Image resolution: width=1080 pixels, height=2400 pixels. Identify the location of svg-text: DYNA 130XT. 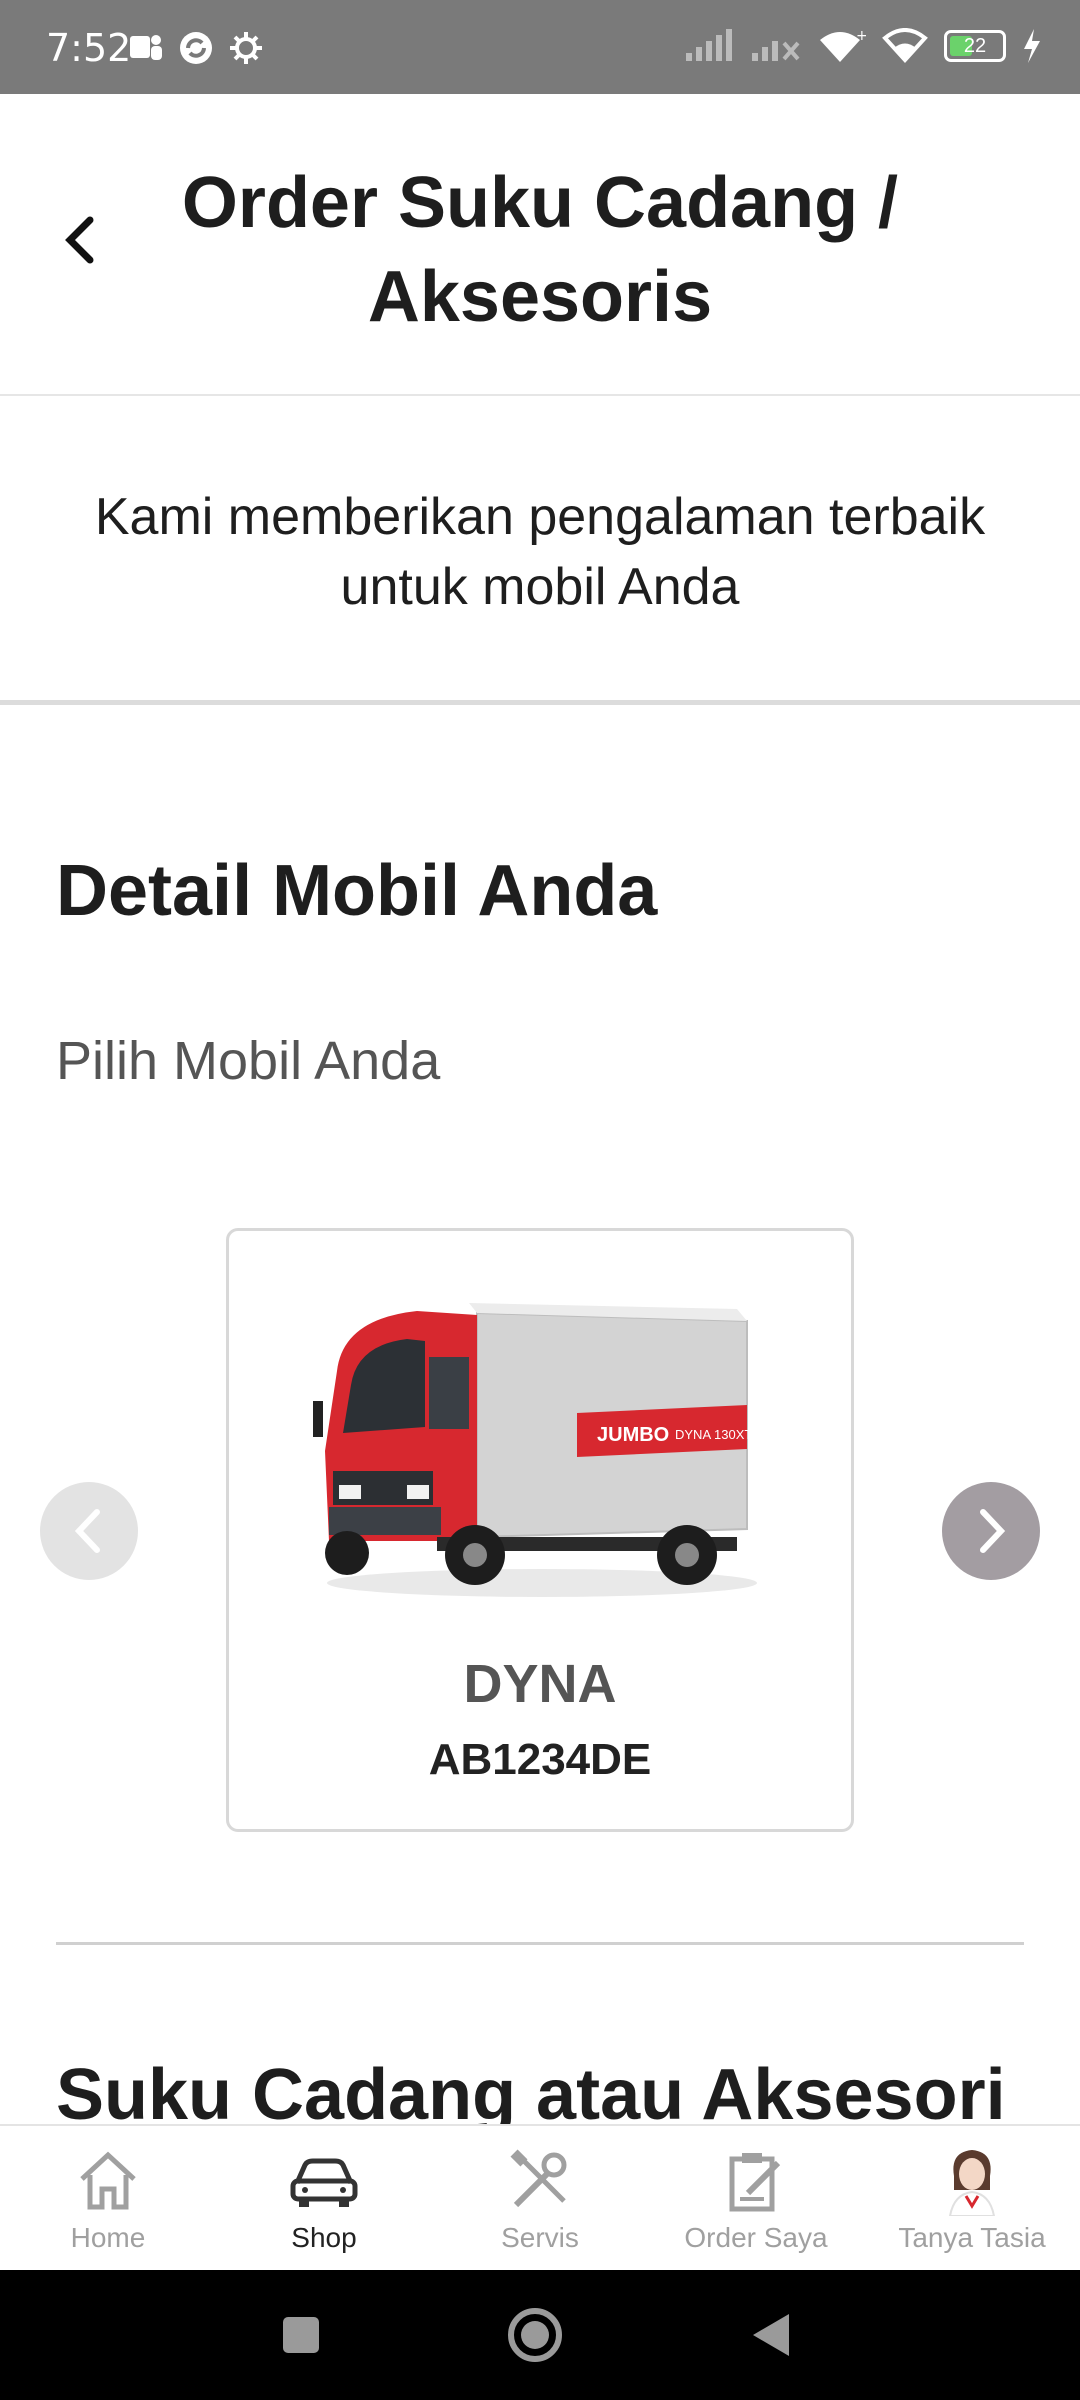
(713, 1434).